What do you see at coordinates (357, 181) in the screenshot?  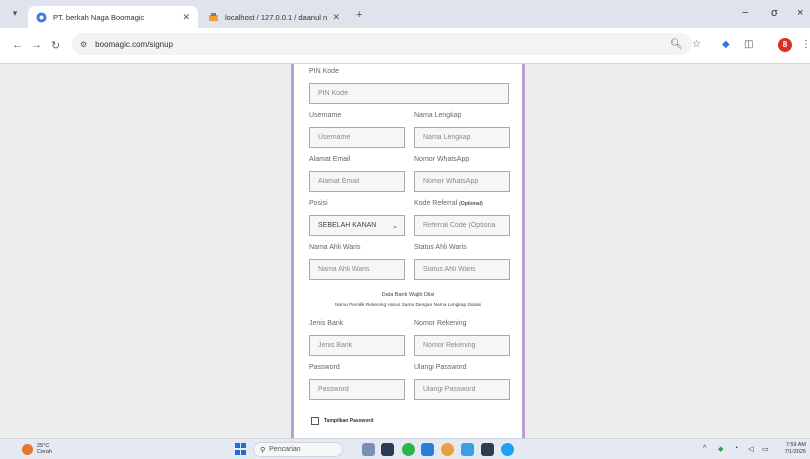 I see `email-input` at bounding box center [357, 181].